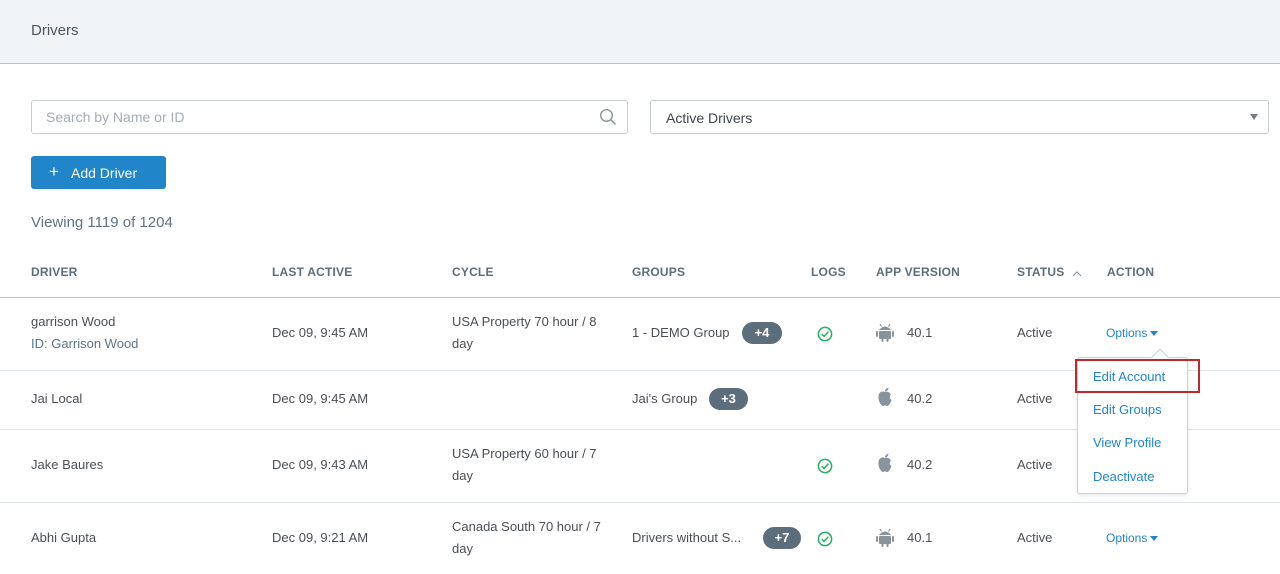 This screenshot has width=1280, height=574. I want to click on page-title: Drivers, so click(55, 30).